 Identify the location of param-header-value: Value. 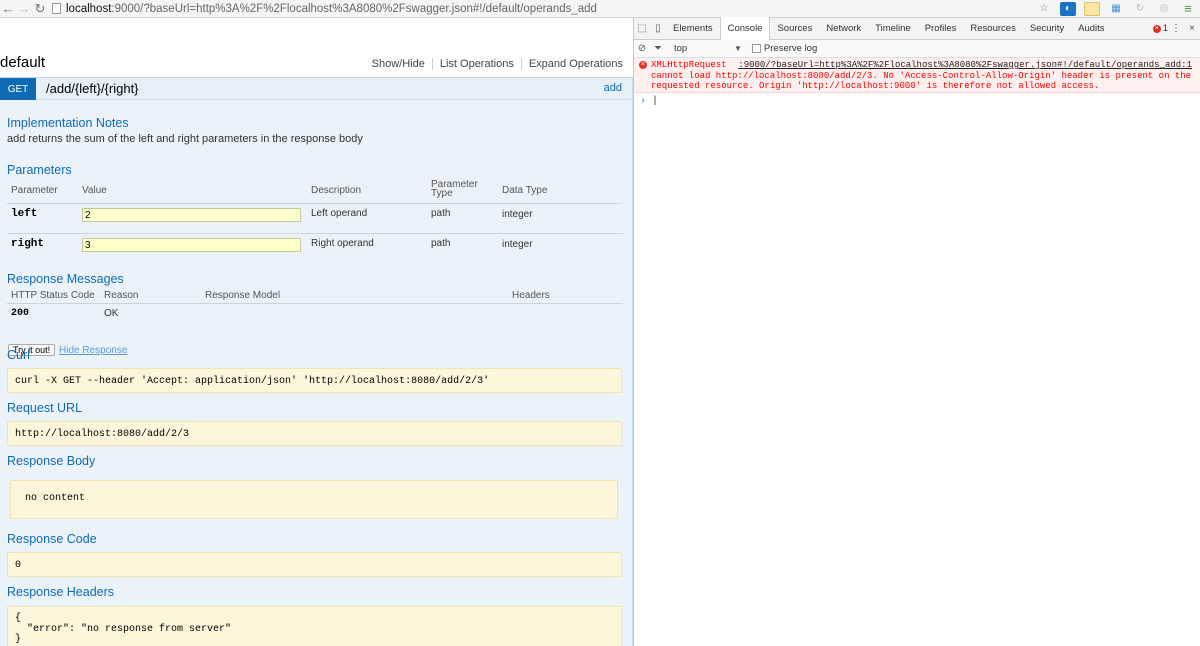
(94, 190).